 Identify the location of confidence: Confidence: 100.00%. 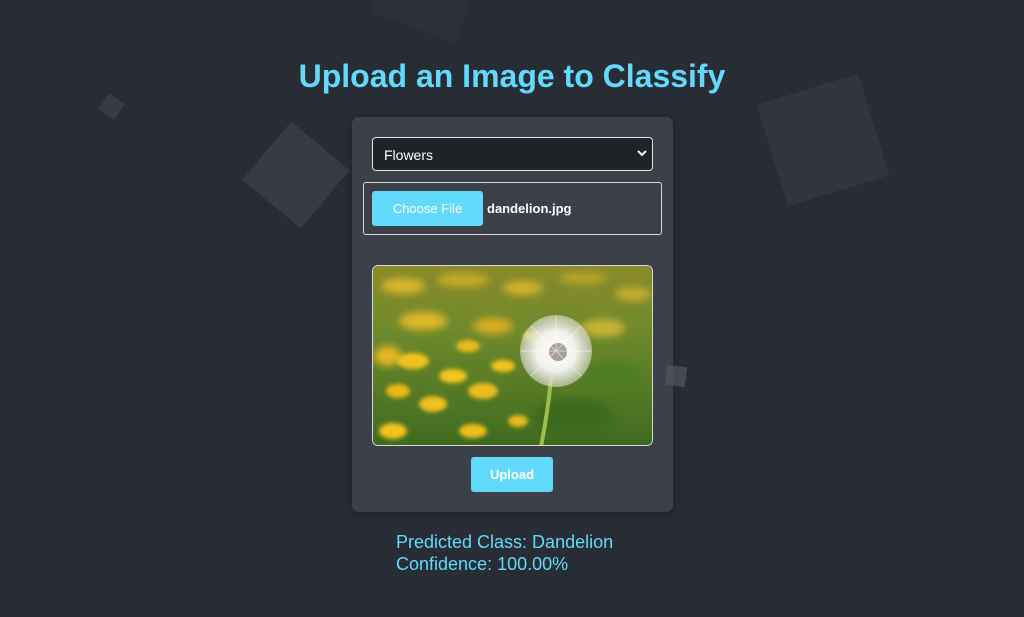
(482, 564).